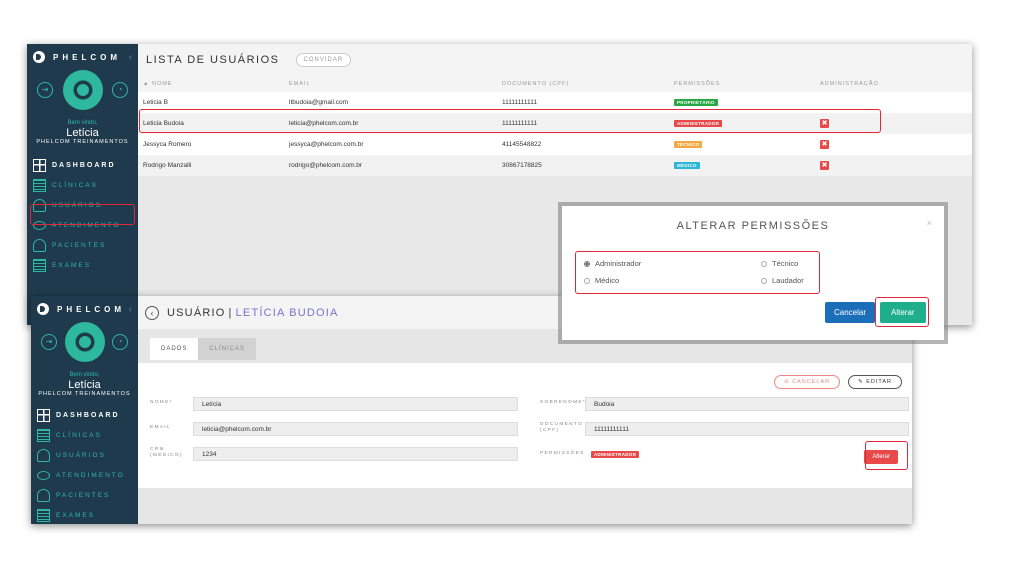 The image size is (1024, 576). I want to click on users-icon, so click(39, 205).